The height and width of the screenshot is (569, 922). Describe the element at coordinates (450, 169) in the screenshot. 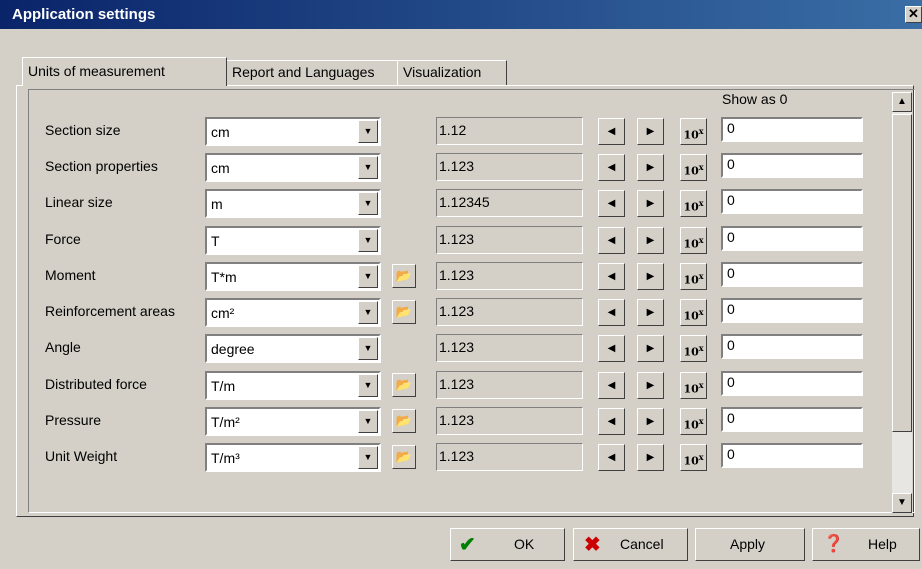

I see `unit-row: Section properties cm ▼ 1.123 ◀ ▶ 10x 0` at that location.